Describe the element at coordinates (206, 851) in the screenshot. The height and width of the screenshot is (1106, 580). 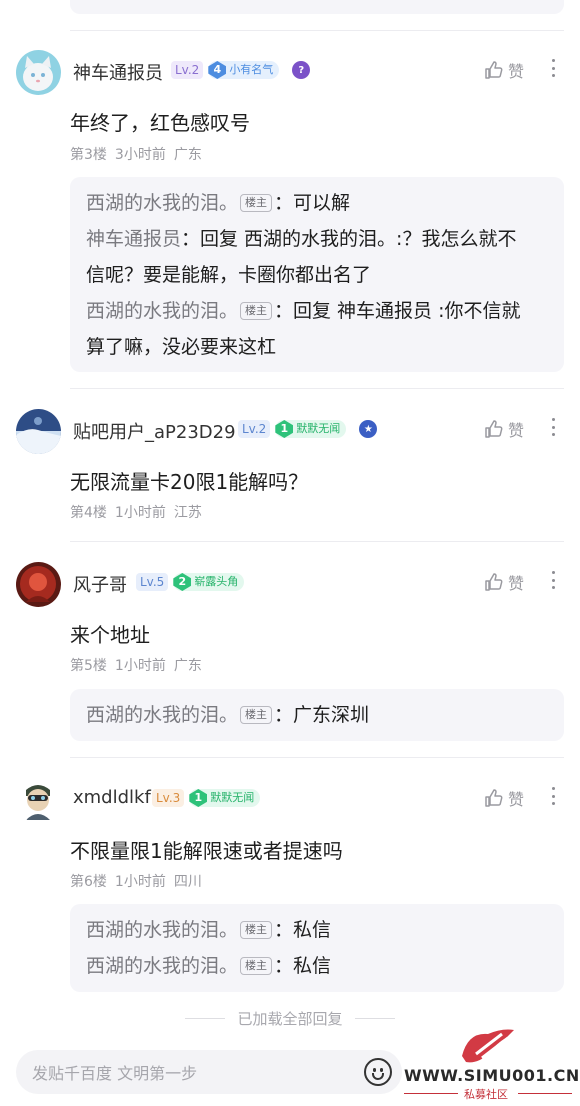
I see `post-content: 不限量限1能解限速或者提速吗` at that location.